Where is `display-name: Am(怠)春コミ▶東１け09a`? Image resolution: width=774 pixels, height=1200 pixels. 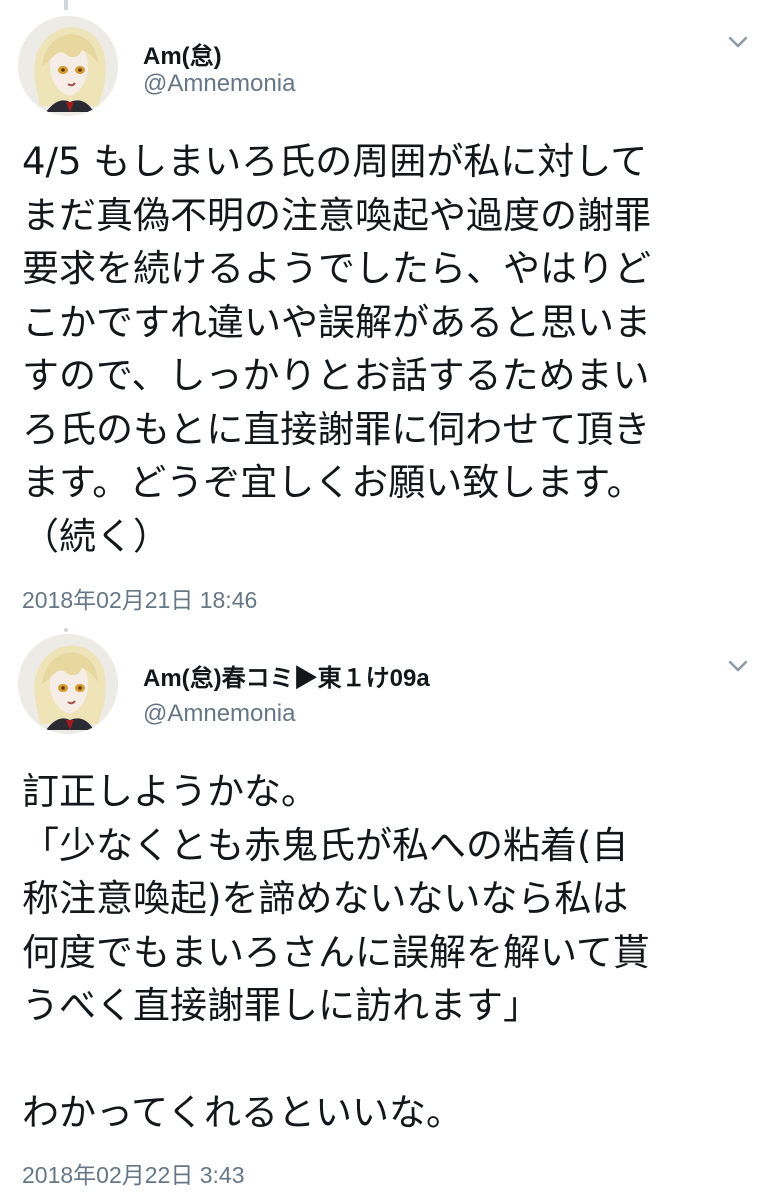
display-name: Am(怠)春コミ▶東１け09a is located at coordinates (286, 675).